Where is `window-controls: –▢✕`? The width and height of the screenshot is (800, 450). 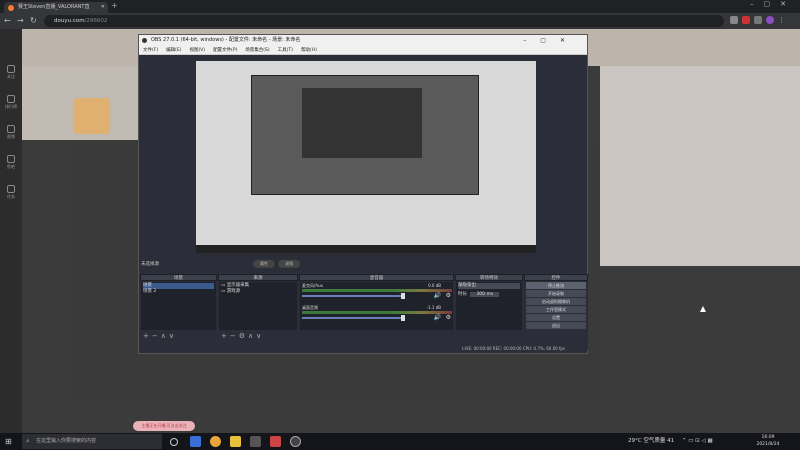
window-controls: –▢✕ is located at coordinates (773, 4).